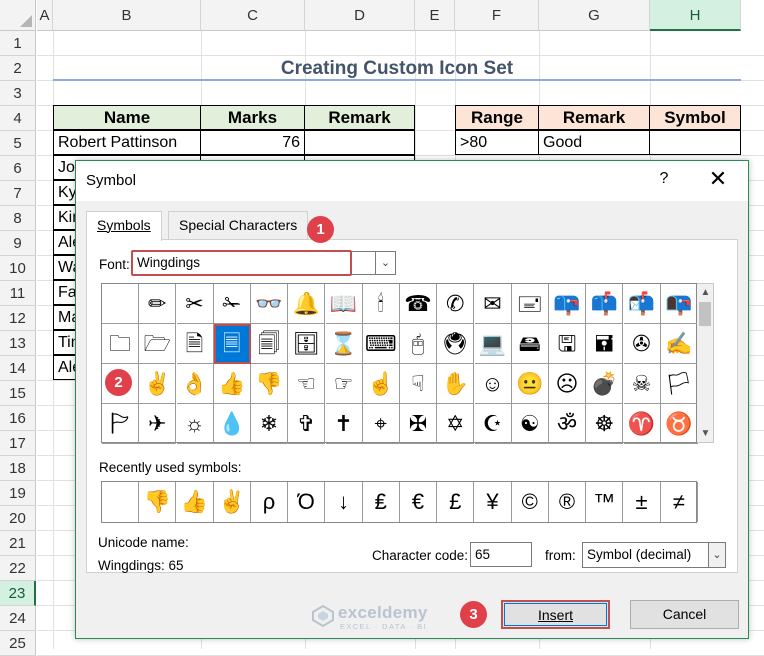 The image size is (764, 656). I want to click on row-header-2: 2, so click(18, 68).